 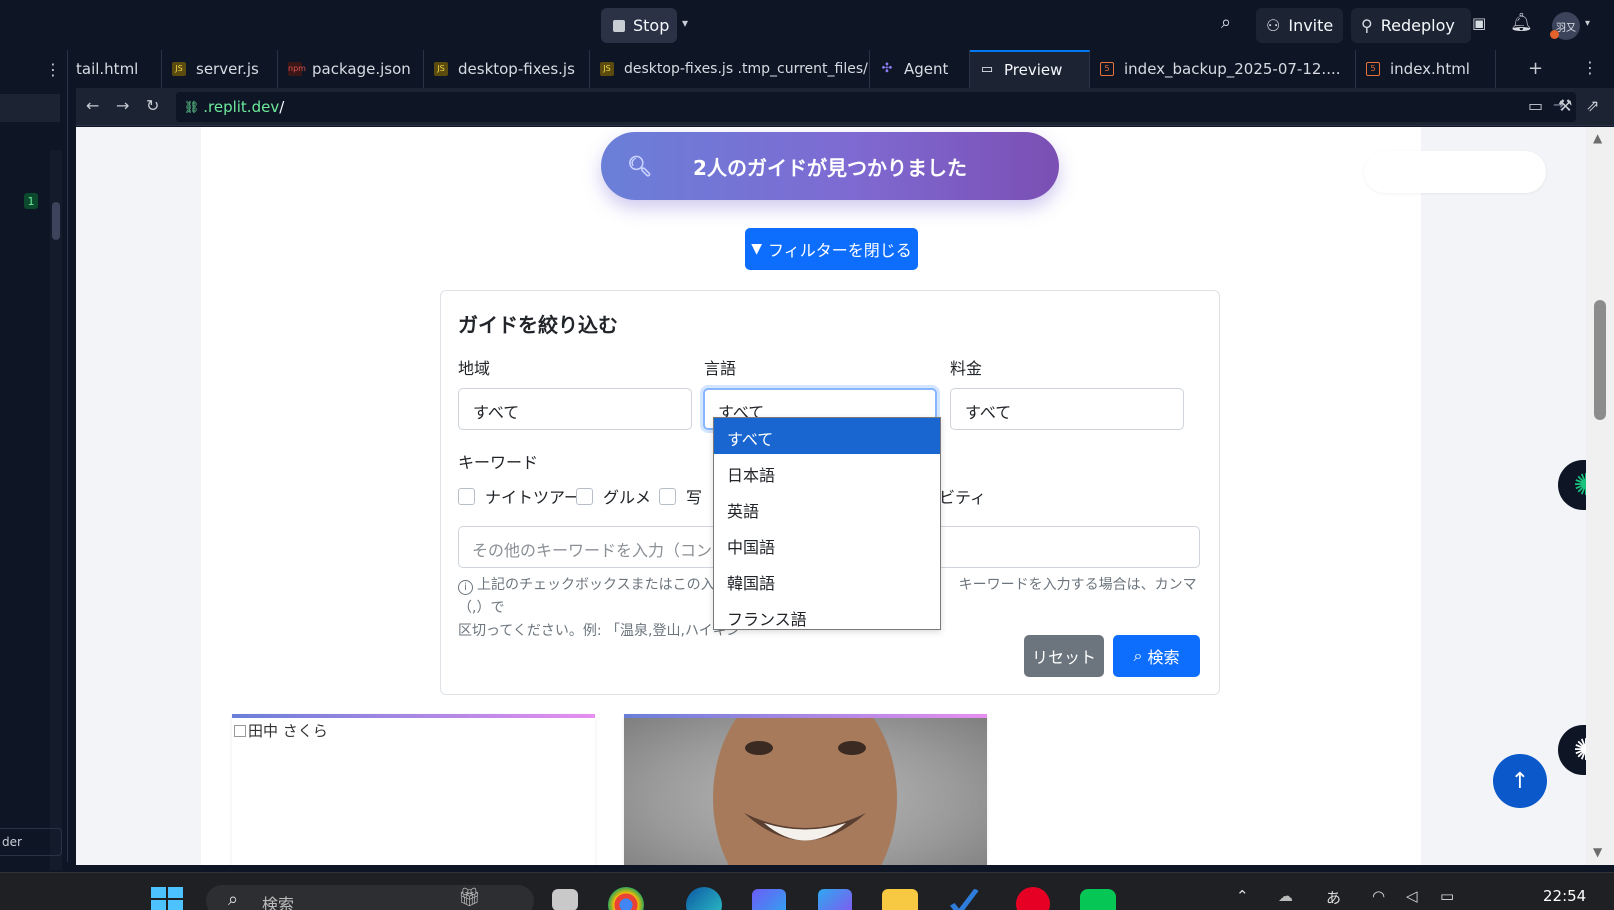 What do you see at coordinates (1535, 68) in the screenshot?
I see `new-tab-icon: +` at bounding box center [1535, 68].